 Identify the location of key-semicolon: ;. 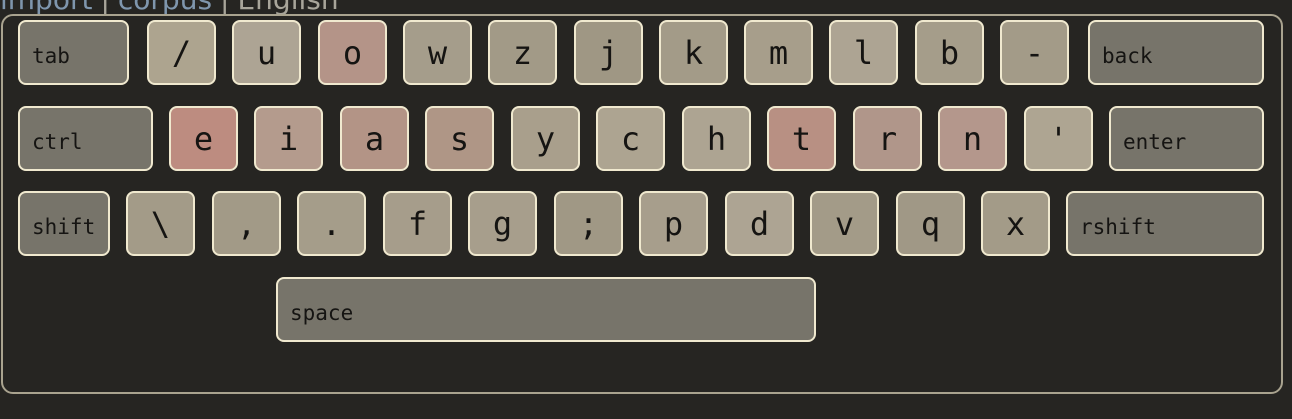
(588, 223).